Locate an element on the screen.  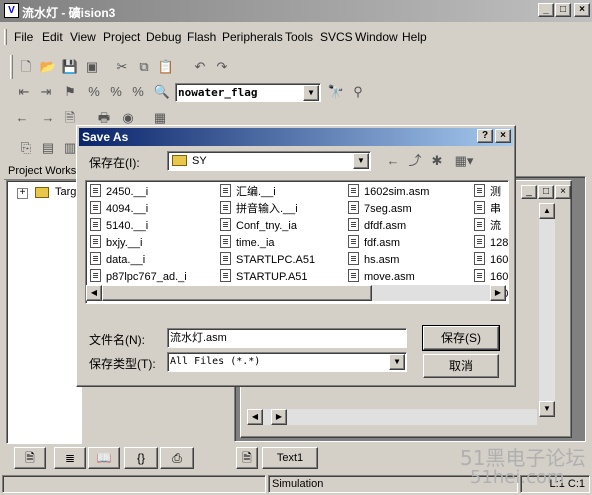
menu-view: View is located at coordinates (83, 37).